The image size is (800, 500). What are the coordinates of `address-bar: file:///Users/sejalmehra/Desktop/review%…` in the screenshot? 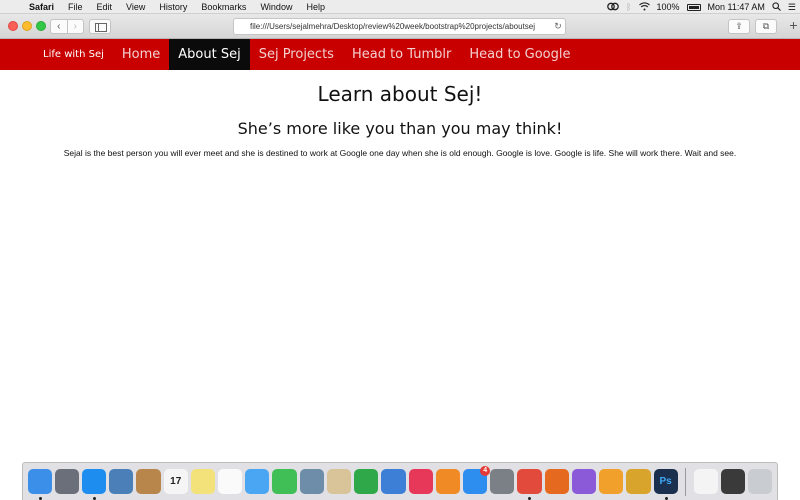 It's located at (399, 26).